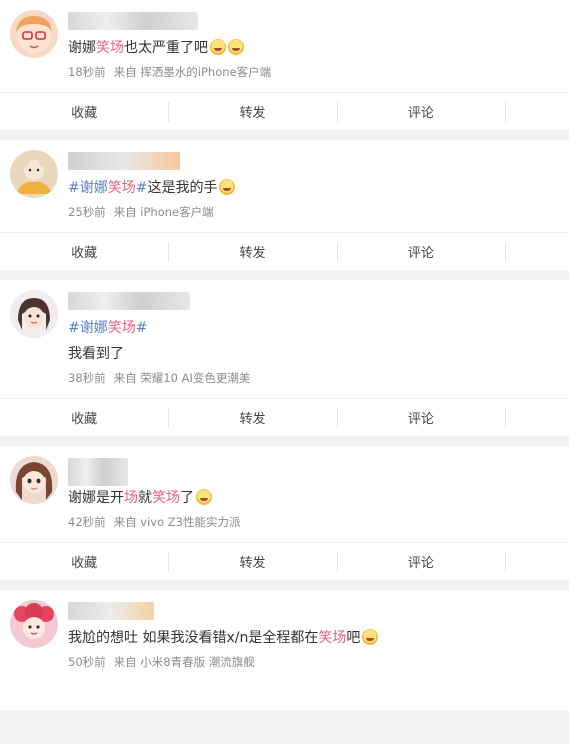 The image size is (569, 744). What do you see at coordinates (227, 187) in the screenshot?
I see `cat-emoji-icon` at bounding box center [227, 187].